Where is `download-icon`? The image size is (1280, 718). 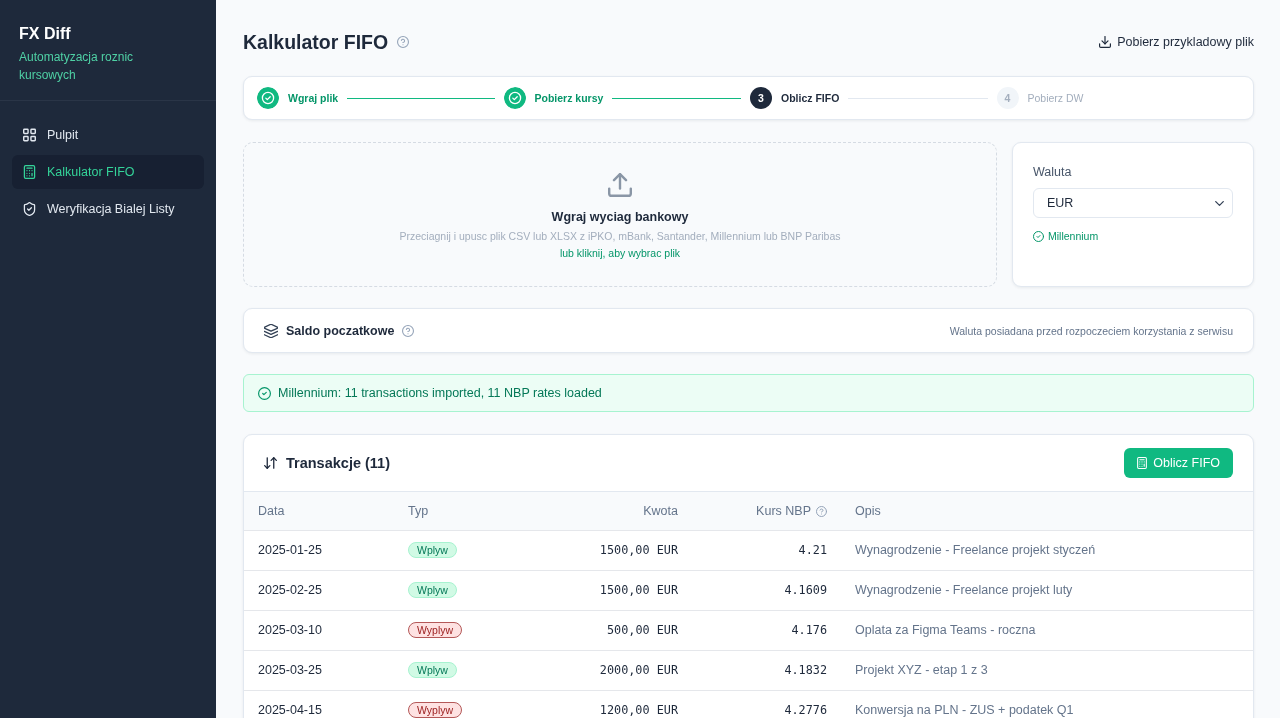
download-icon is located at coordinates (1105, 42).